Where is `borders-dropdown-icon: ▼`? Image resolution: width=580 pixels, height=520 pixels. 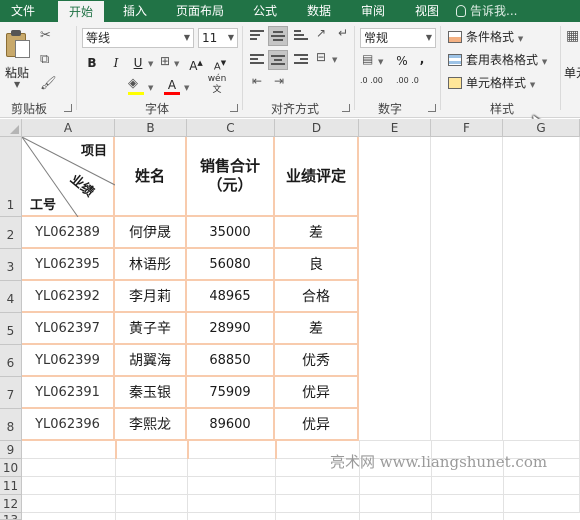
borders-dropdown-icon: ▼ is located at coordinates (176, 64).